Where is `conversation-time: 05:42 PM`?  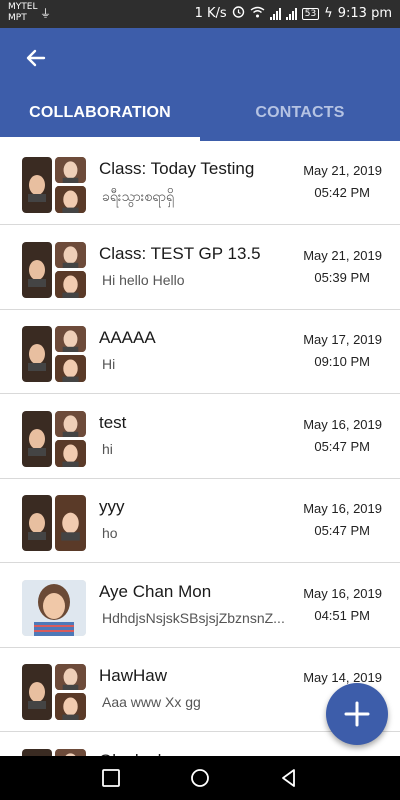 conversation-time: 05:42 PM is located at coordinates (342, 192).